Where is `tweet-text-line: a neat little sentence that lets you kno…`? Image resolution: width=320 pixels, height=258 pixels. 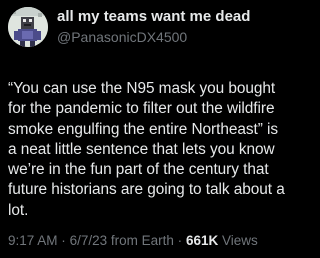 tweet-text-line: a neat little sentence that lets you kno… is located at coordinates (141, 149).